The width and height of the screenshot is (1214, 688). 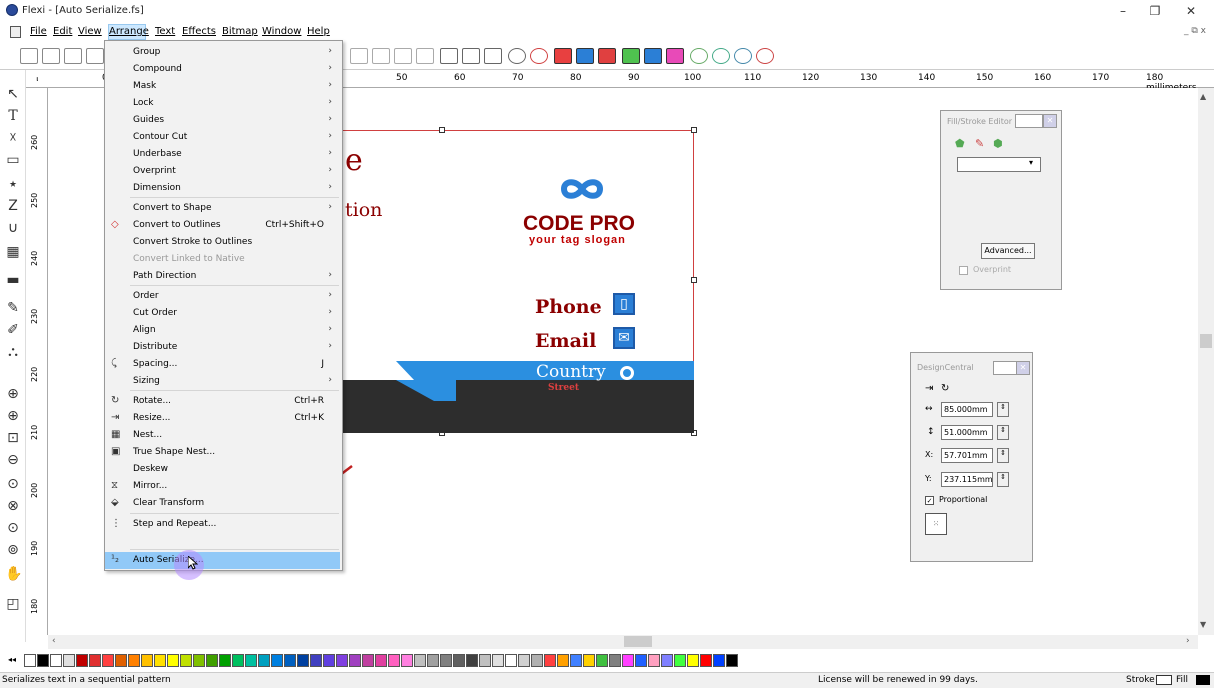 I want to click on menu-file: File, so click(x=38, y=31).